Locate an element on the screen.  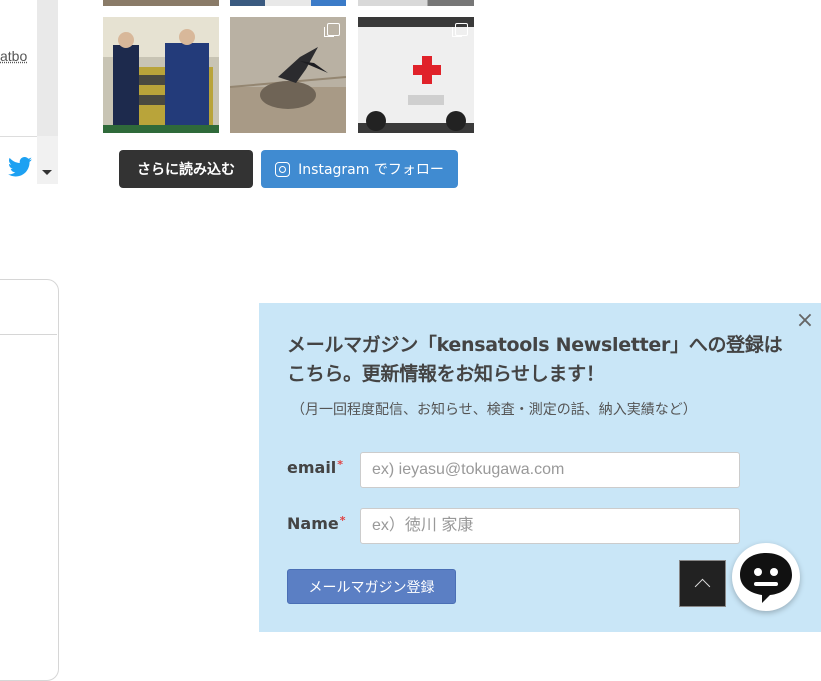
instagram-icon is located at coordinates (283, 169).